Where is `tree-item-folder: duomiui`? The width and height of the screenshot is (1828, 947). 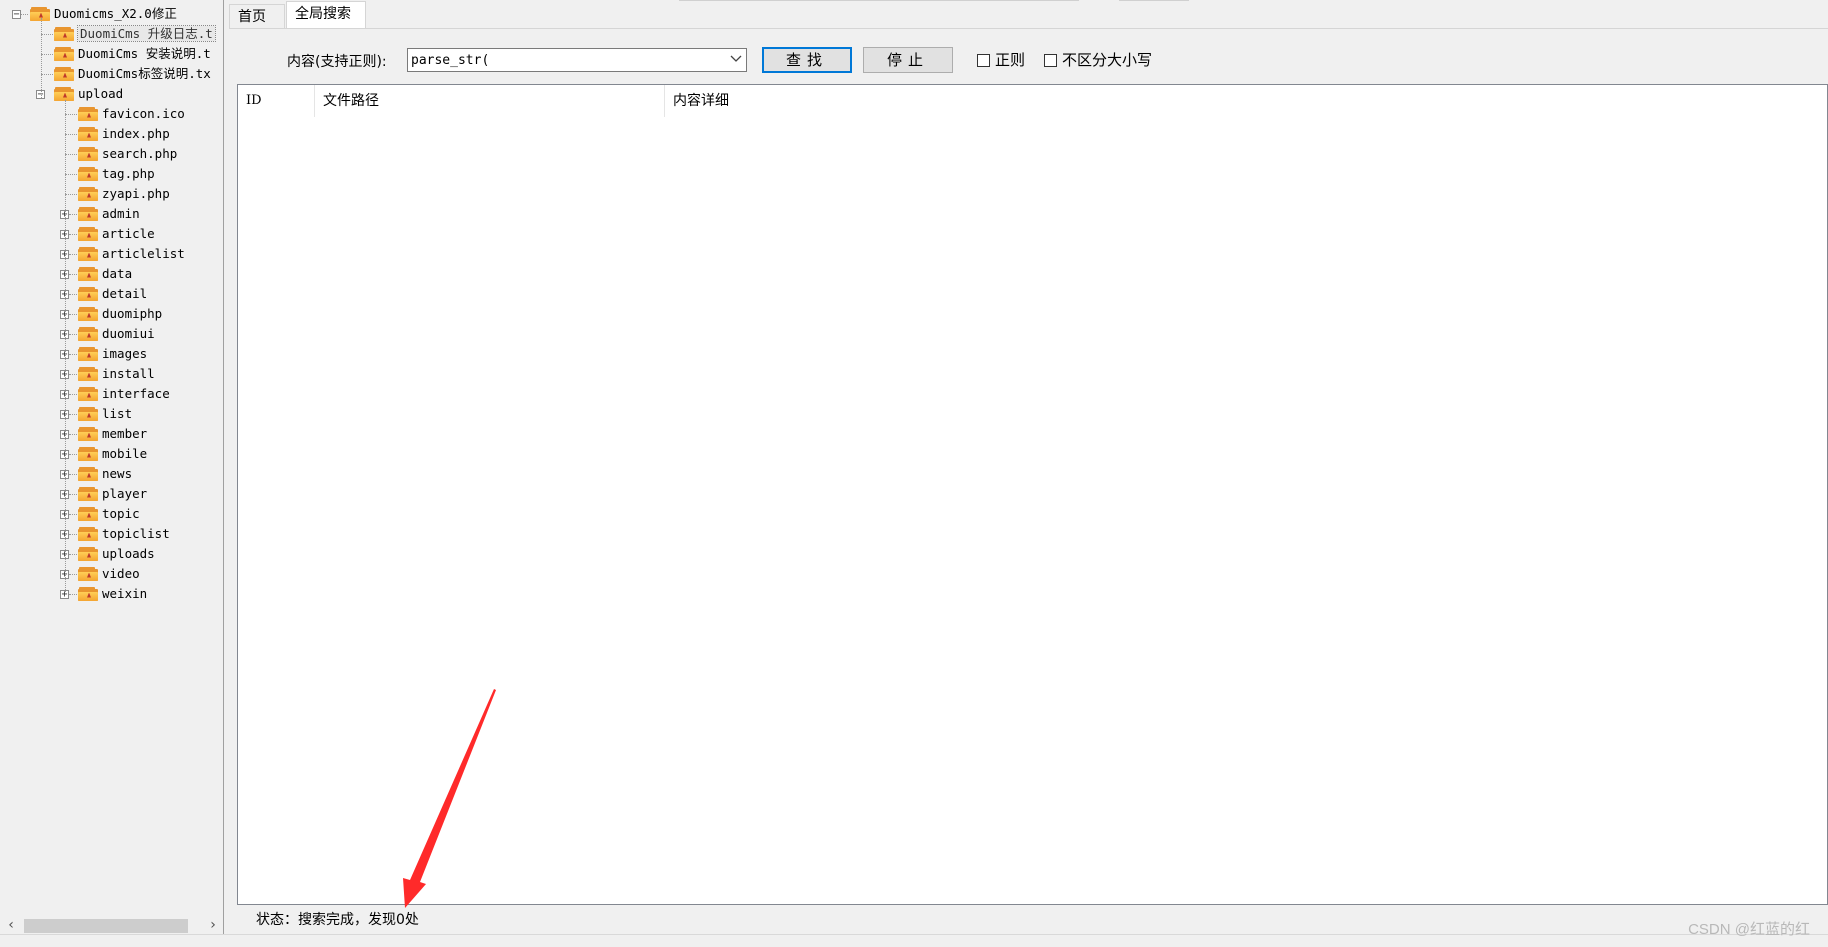
tree-item-folder: duomiui is located at coordinates (116, 334).